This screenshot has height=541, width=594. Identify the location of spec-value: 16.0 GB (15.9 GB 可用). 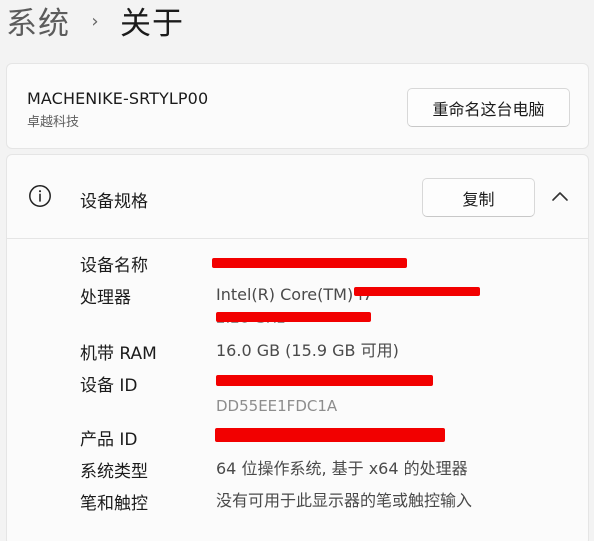
(307, 350).